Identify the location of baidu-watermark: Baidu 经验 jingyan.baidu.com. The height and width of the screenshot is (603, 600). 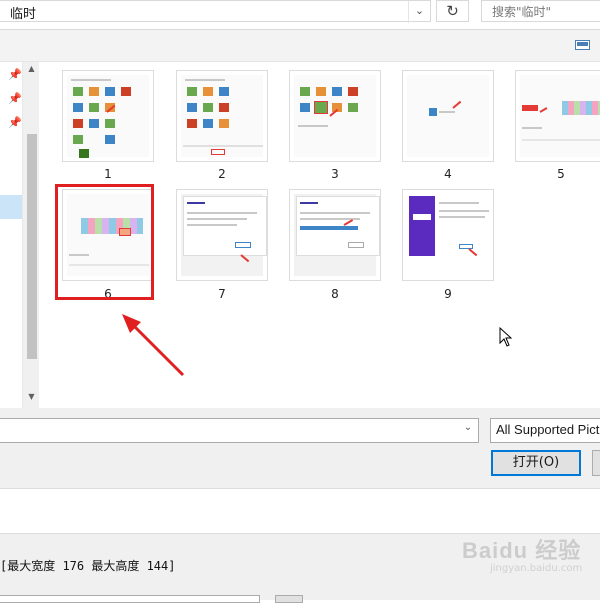
(531, 561).